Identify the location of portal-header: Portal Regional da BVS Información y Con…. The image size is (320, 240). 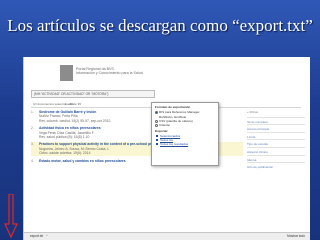
(167, 71).